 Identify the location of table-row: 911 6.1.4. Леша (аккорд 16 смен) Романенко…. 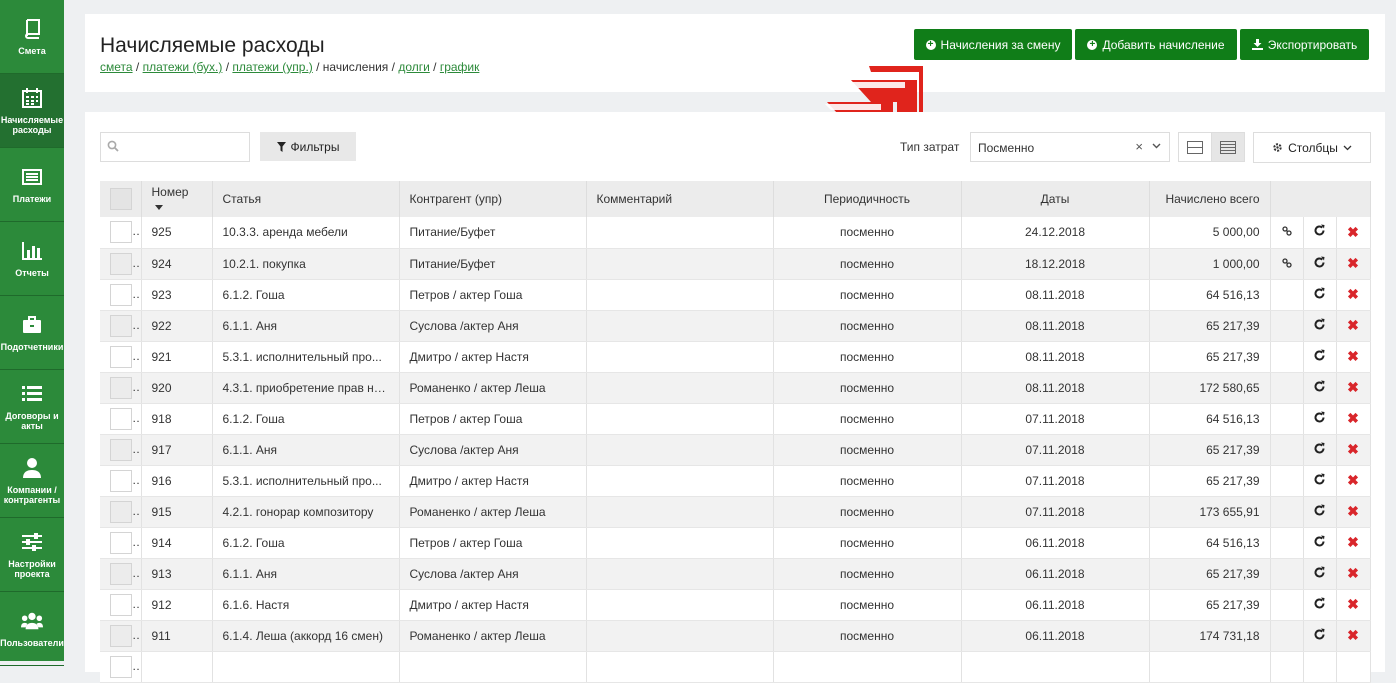
(735, 636).